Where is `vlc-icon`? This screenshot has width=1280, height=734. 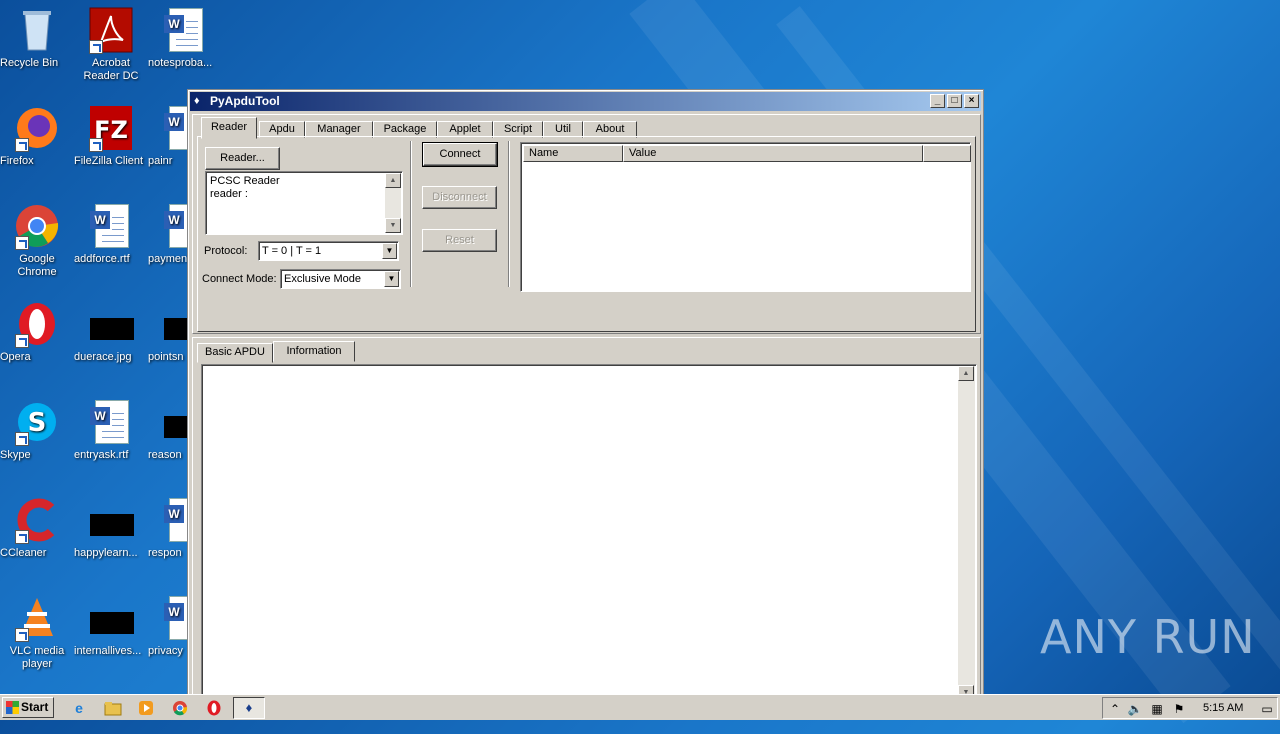 vlc-icon is located at coordinates (37, 618).